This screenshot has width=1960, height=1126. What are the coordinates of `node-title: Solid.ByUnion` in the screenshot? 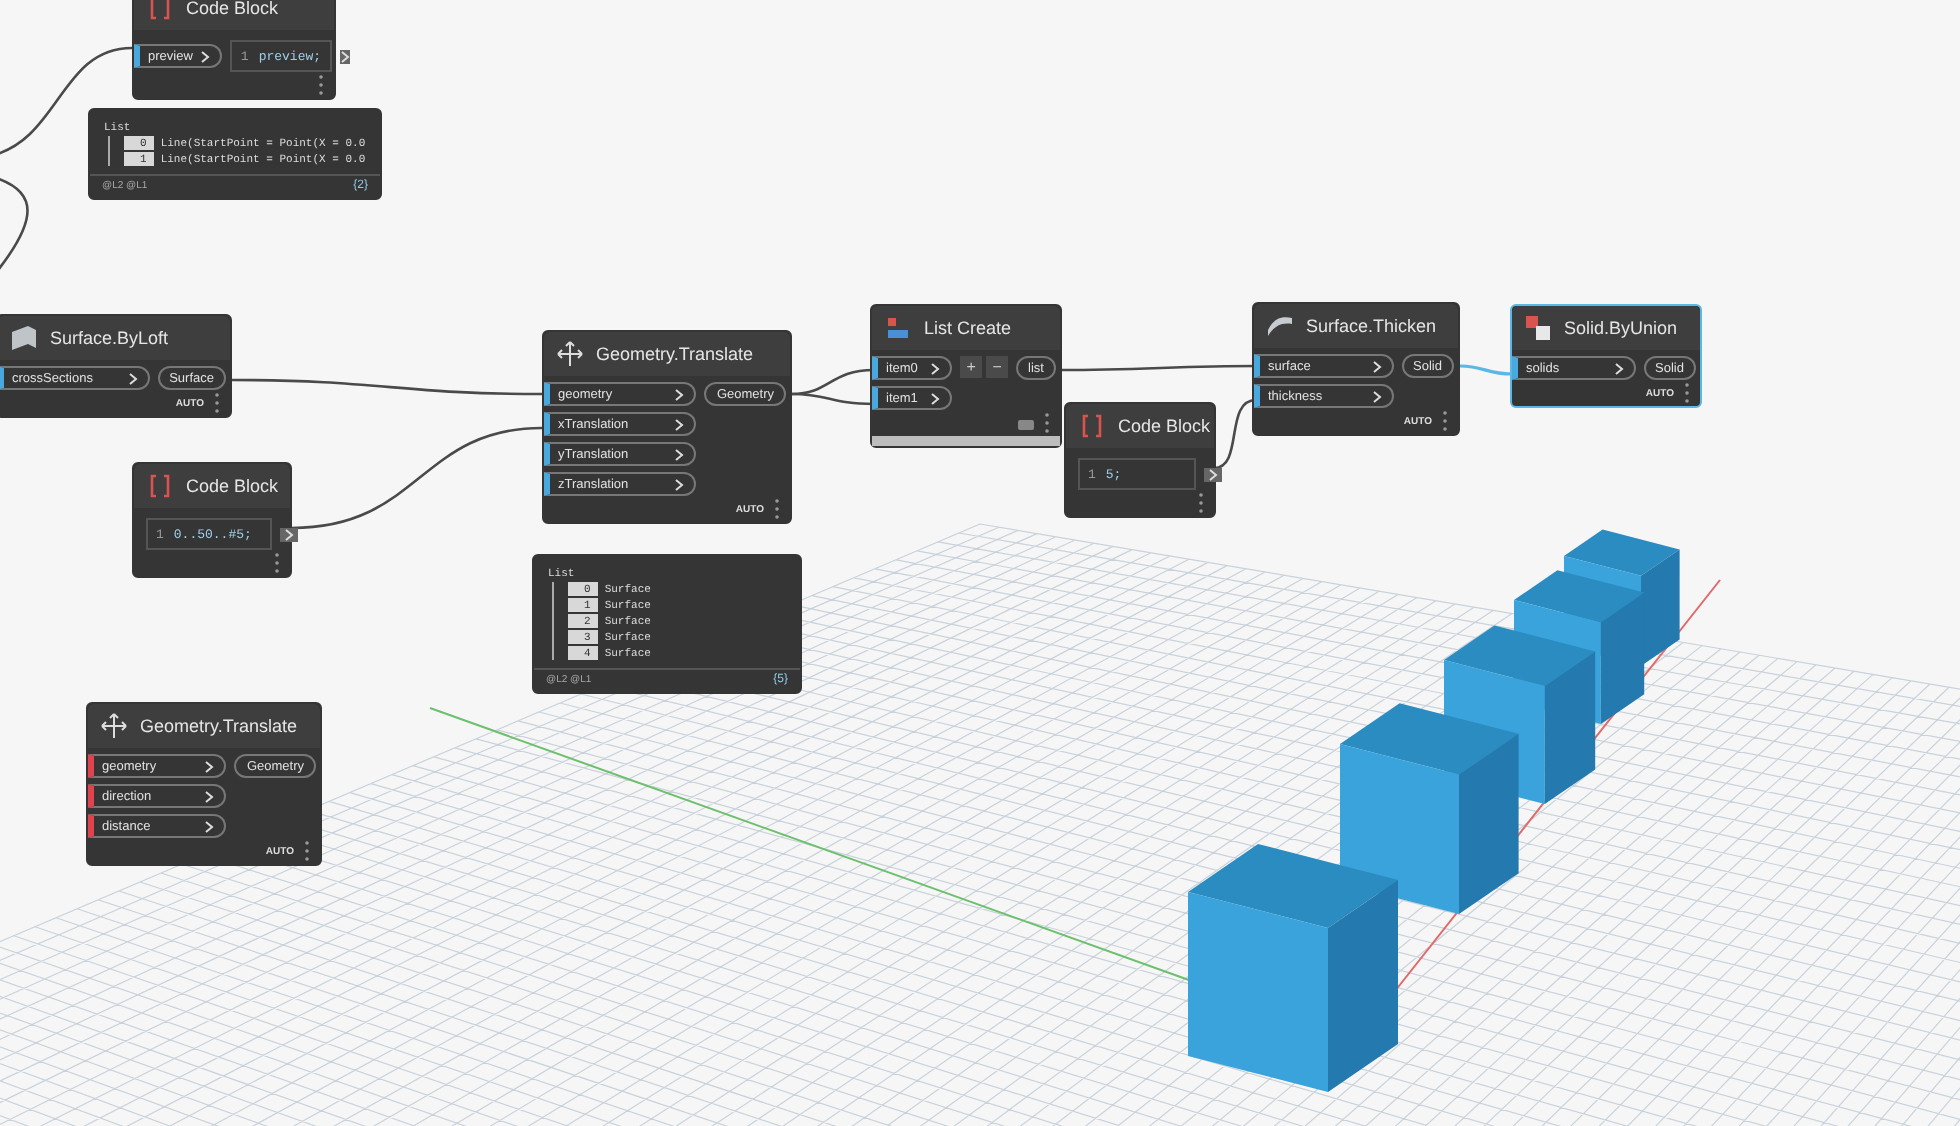 It's located at (1621, 328).